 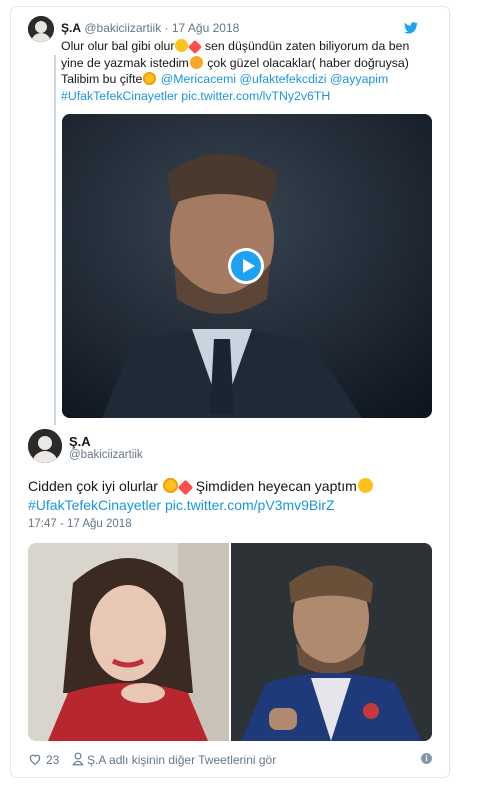 What do you see at coordinates (255, 96) in the screenshot?
I see `parent-pic-link: pic.twitter.com/lvTNy2v6TH` at bounding box center [255, 96].